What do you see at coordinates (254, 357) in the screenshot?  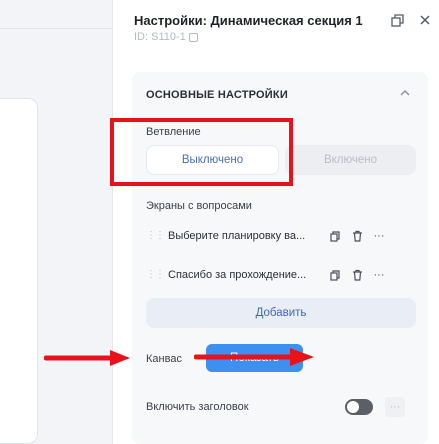 I see `annotation-arrow-right` at bounding box center [254, 357].